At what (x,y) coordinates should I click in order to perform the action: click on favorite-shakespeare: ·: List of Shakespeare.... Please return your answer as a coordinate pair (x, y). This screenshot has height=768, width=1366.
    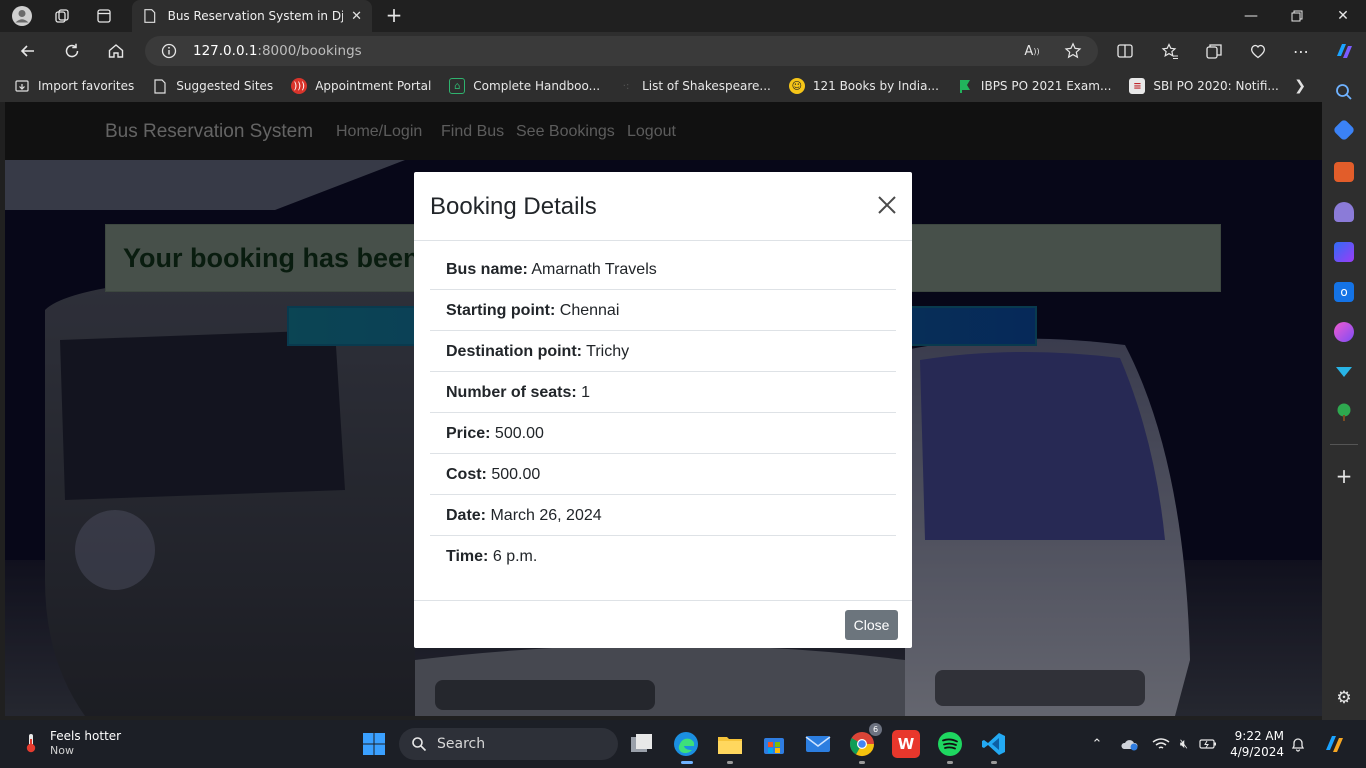
    Looking at the image, I should click on (694, 86).